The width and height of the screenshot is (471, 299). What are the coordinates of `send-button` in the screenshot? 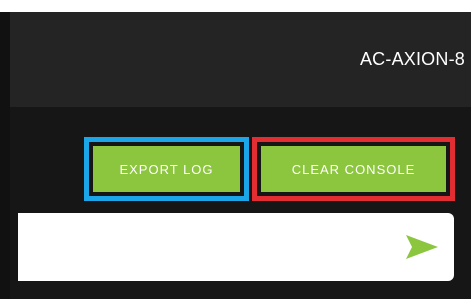 It's located at (422, 247).